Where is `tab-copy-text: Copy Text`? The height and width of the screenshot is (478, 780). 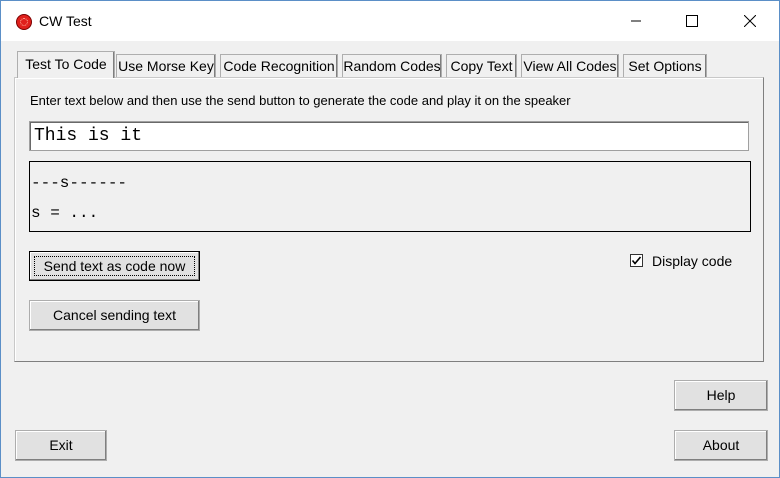
tab-copy-text: Copy Text is located at coordinates (481, 65).